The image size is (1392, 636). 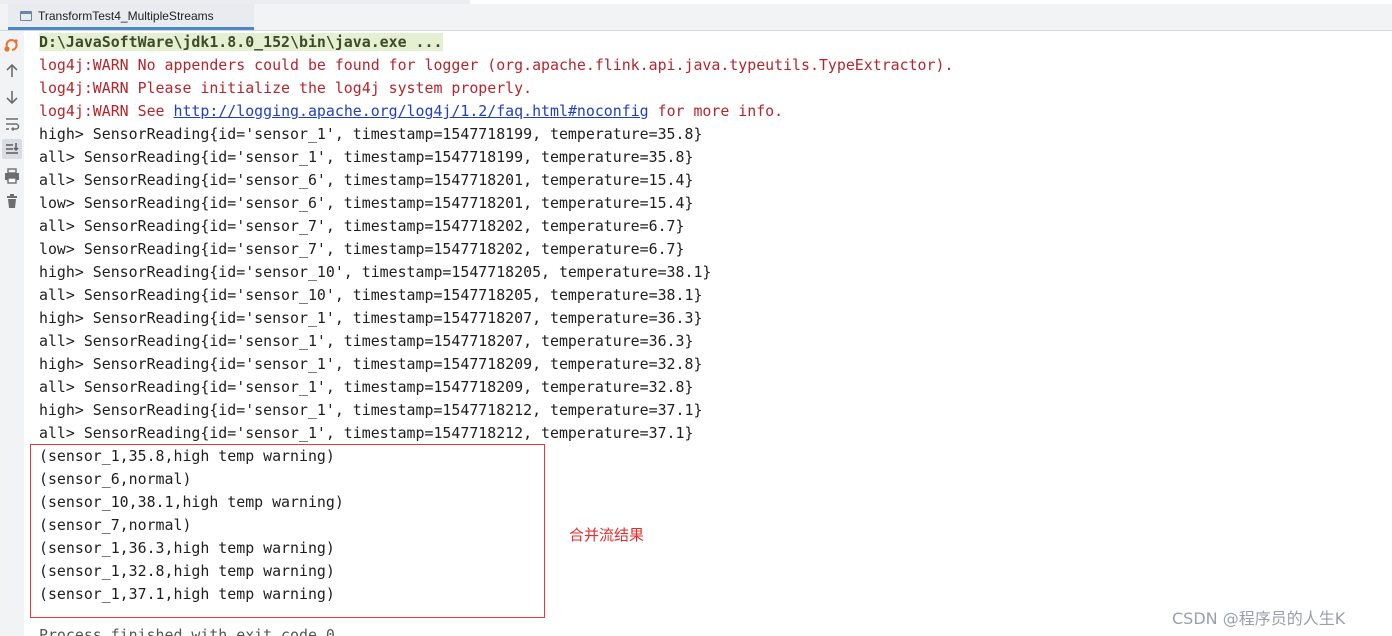 What do you see at coordinates (287, 531) in the screenshot?
I see `merged-stream-highlight-box` at bounding box center [287, 531].